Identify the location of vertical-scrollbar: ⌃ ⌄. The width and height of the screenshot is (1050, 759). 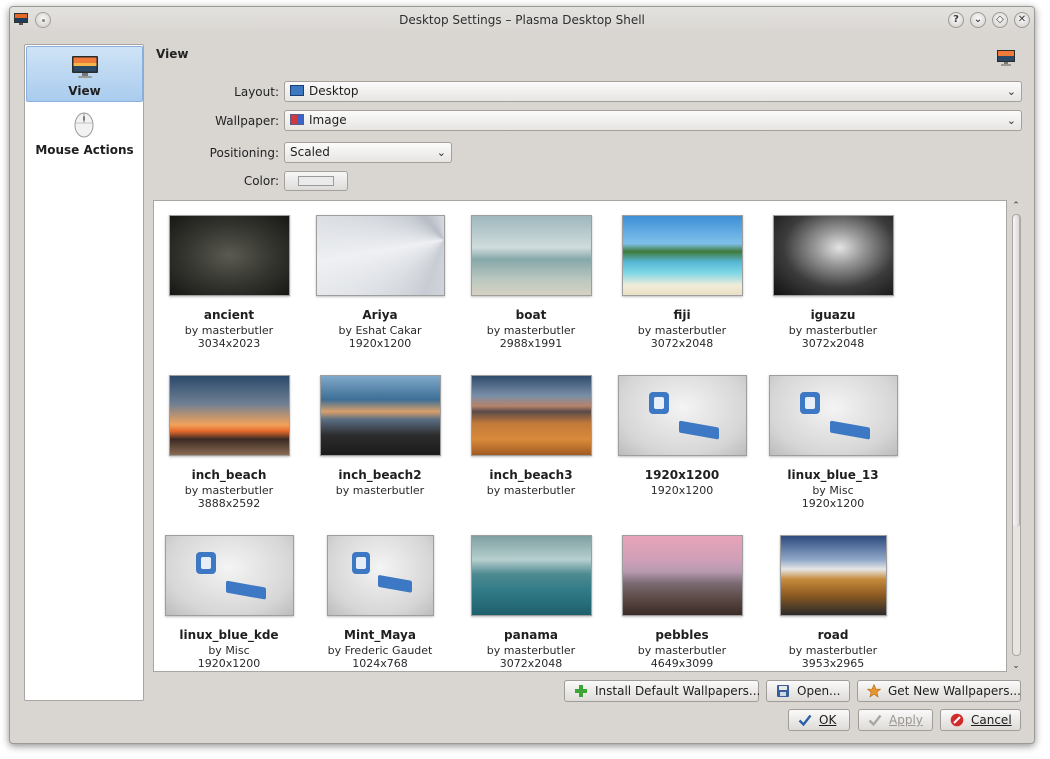
(1016, 436).